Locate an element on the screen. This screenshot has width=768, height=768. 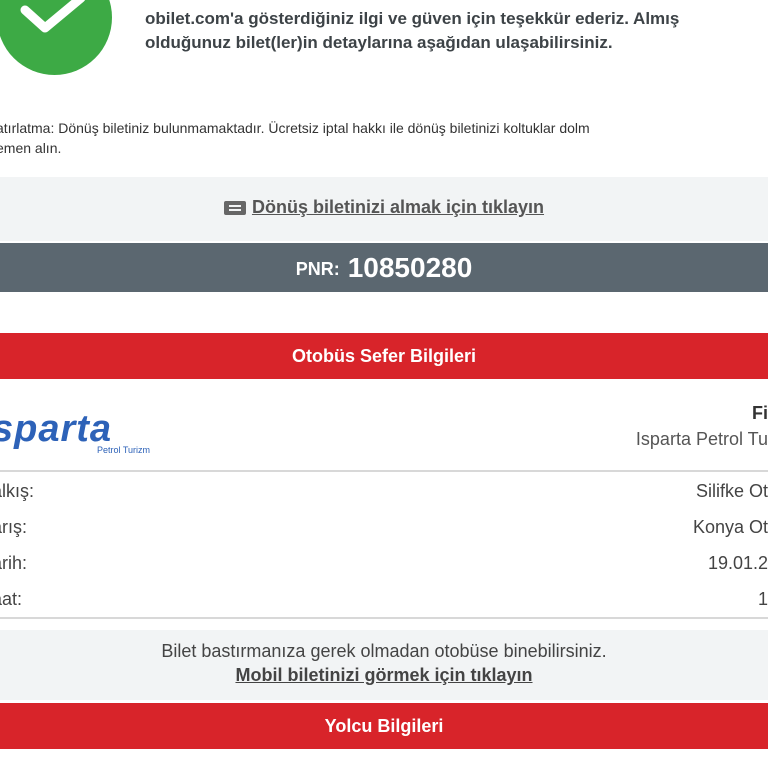
time-label: aat: is located at coordinates (11, 599).